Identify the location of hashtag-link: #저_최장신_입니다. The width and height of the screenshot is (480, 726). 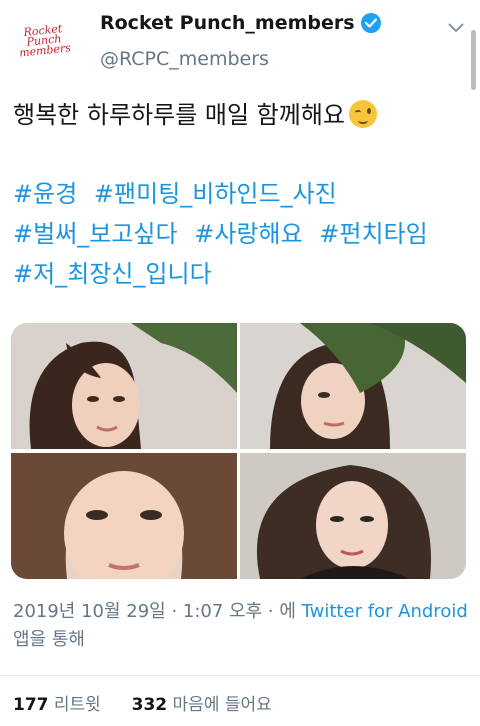
(112, 274).